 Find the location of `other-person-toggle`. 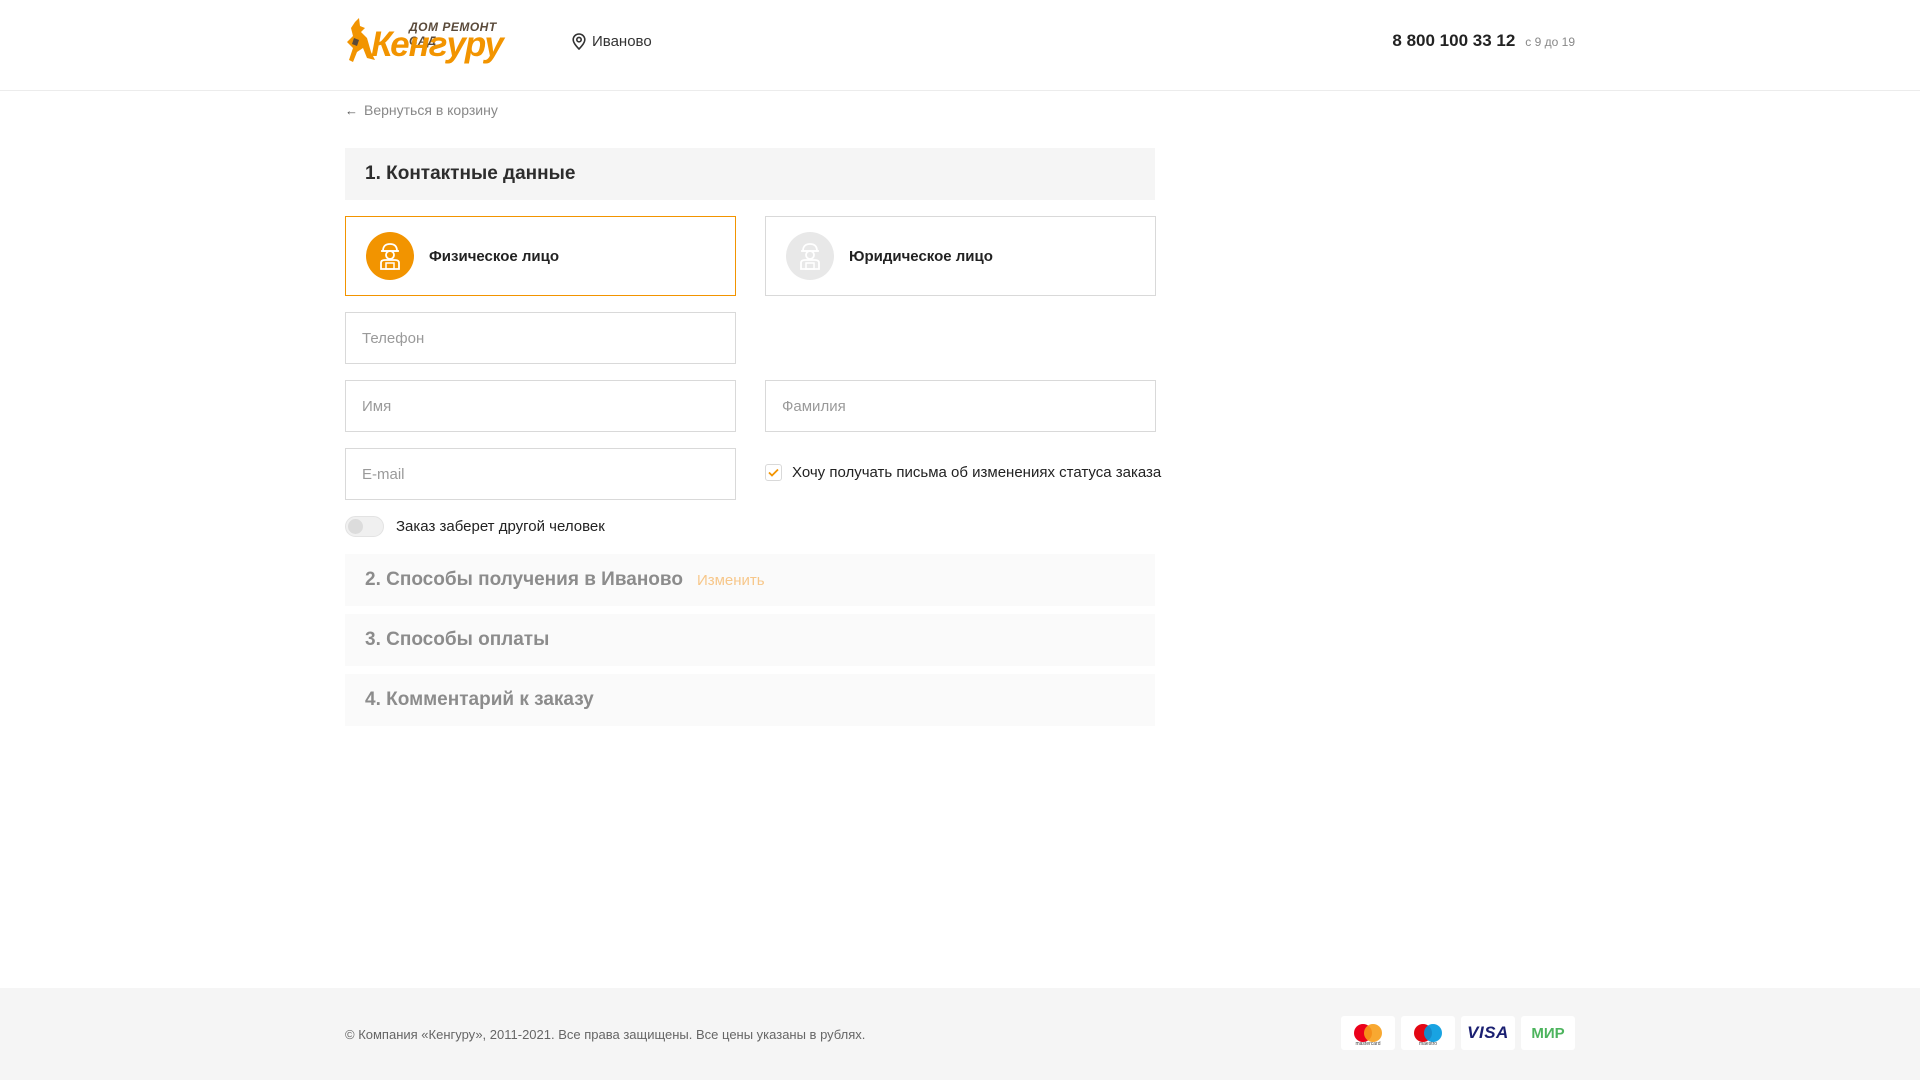

other-person-toggle is located at coordinates (364, 526).